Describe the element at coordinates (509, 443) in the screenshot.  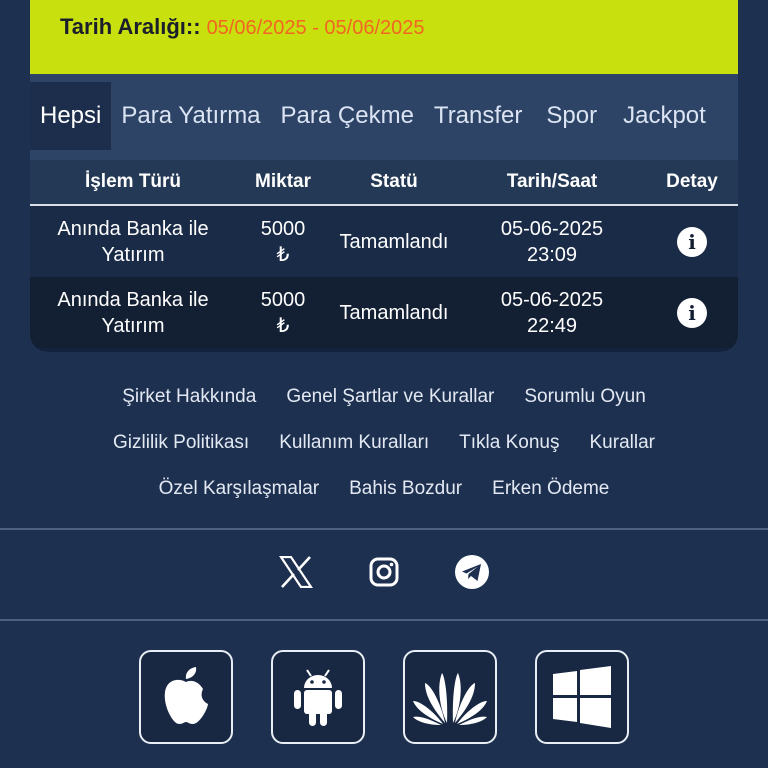
I see `link-tikla-konus: Tıkla Konuş` at that location.